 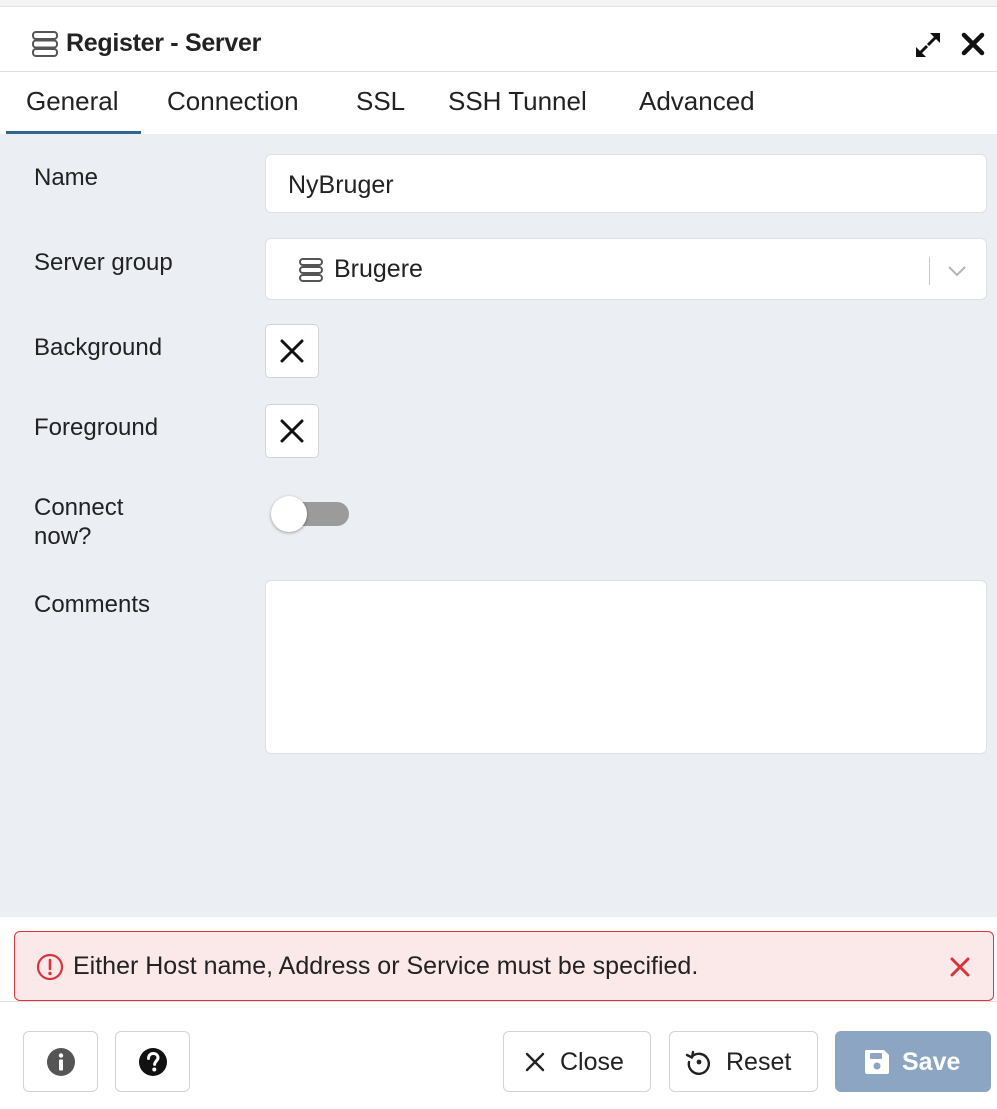 What do you see at coordinates (957, 271) in the screenshot?
I see `chevron-down-icon` at bounding box center [957, 271].